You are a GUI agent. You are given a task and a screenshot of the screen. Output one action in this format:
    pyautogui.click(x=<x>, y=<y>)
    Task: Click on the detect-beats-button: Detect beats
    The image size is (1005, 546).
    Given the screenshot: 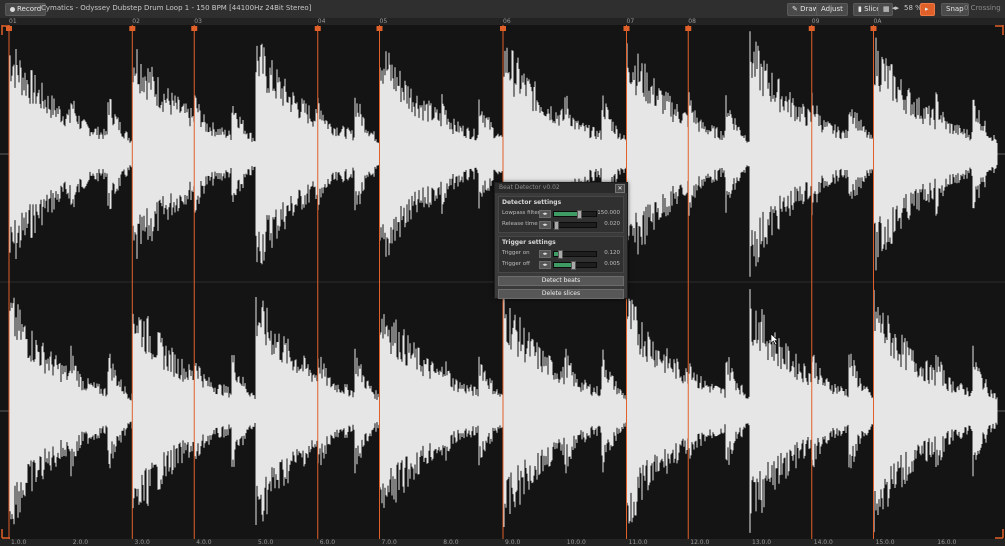 What is the action you would take?
    pyautogui.click(x=561, y=281)
    